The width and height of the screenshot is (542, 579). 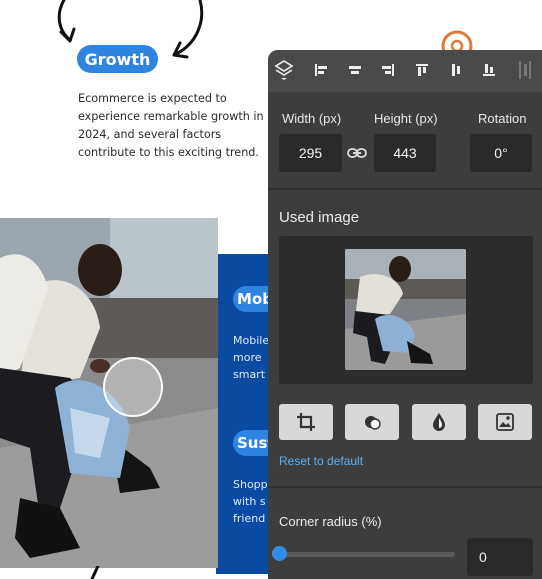 What do you see at coordinates (117, 59) in the screenshot?
I see `growth-heading: Growth` at bounding box center [117, 59].